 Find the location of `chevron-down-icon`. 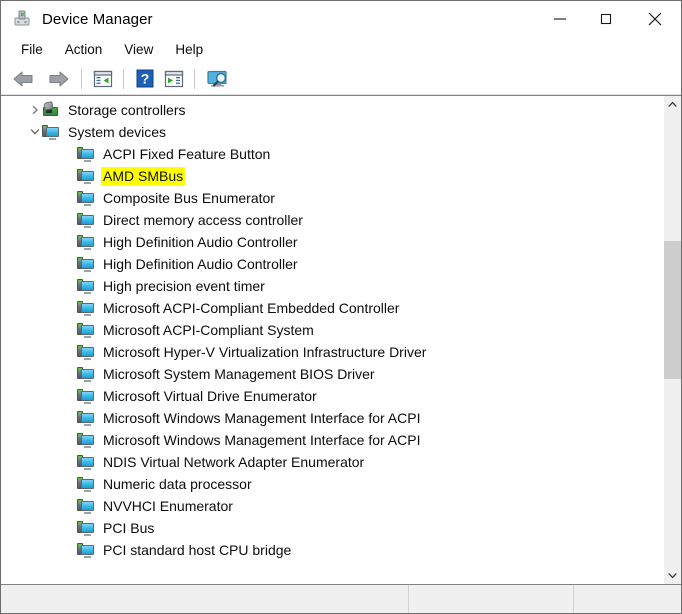

chevron-down-icon is located at coordinates (34, 132).